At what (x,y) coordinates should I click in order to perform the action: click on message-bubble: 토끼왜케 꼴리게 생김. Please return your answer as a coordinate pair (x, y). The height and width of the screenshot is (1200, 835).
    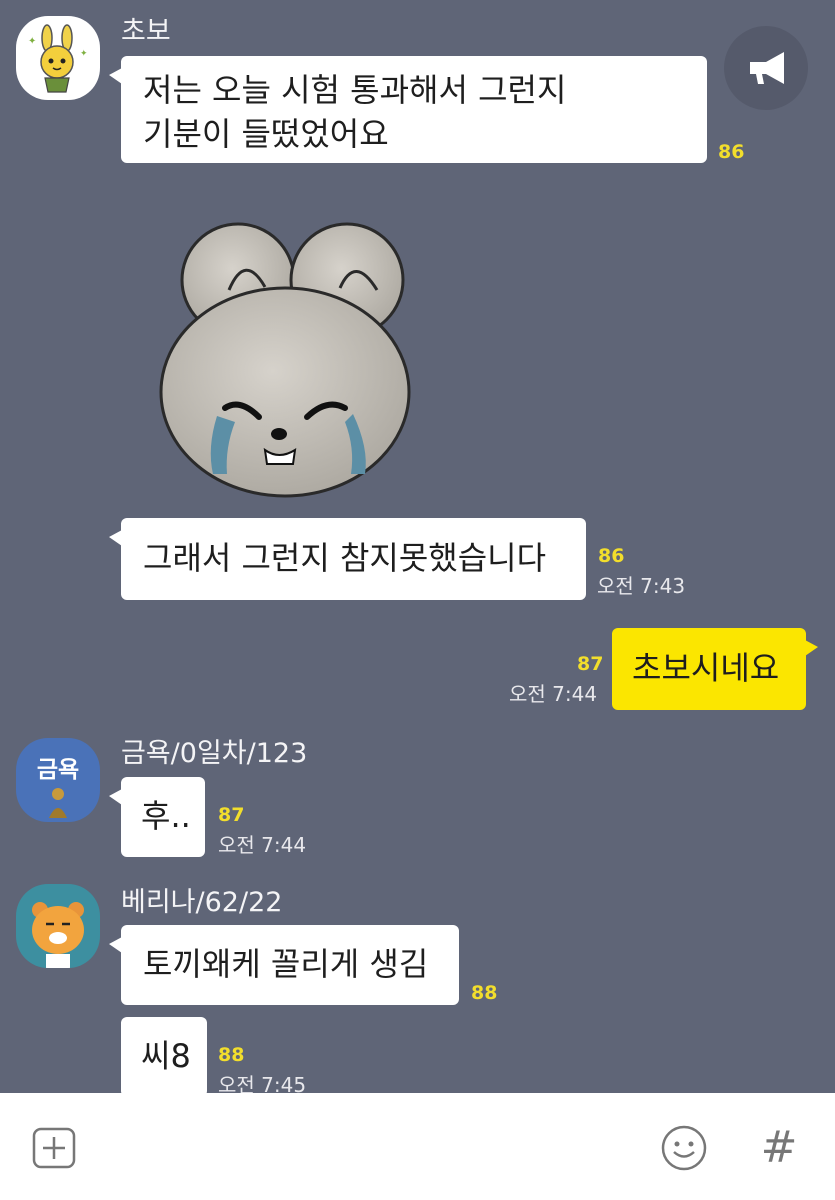
    Looking at the image, I should click on (284, 965).